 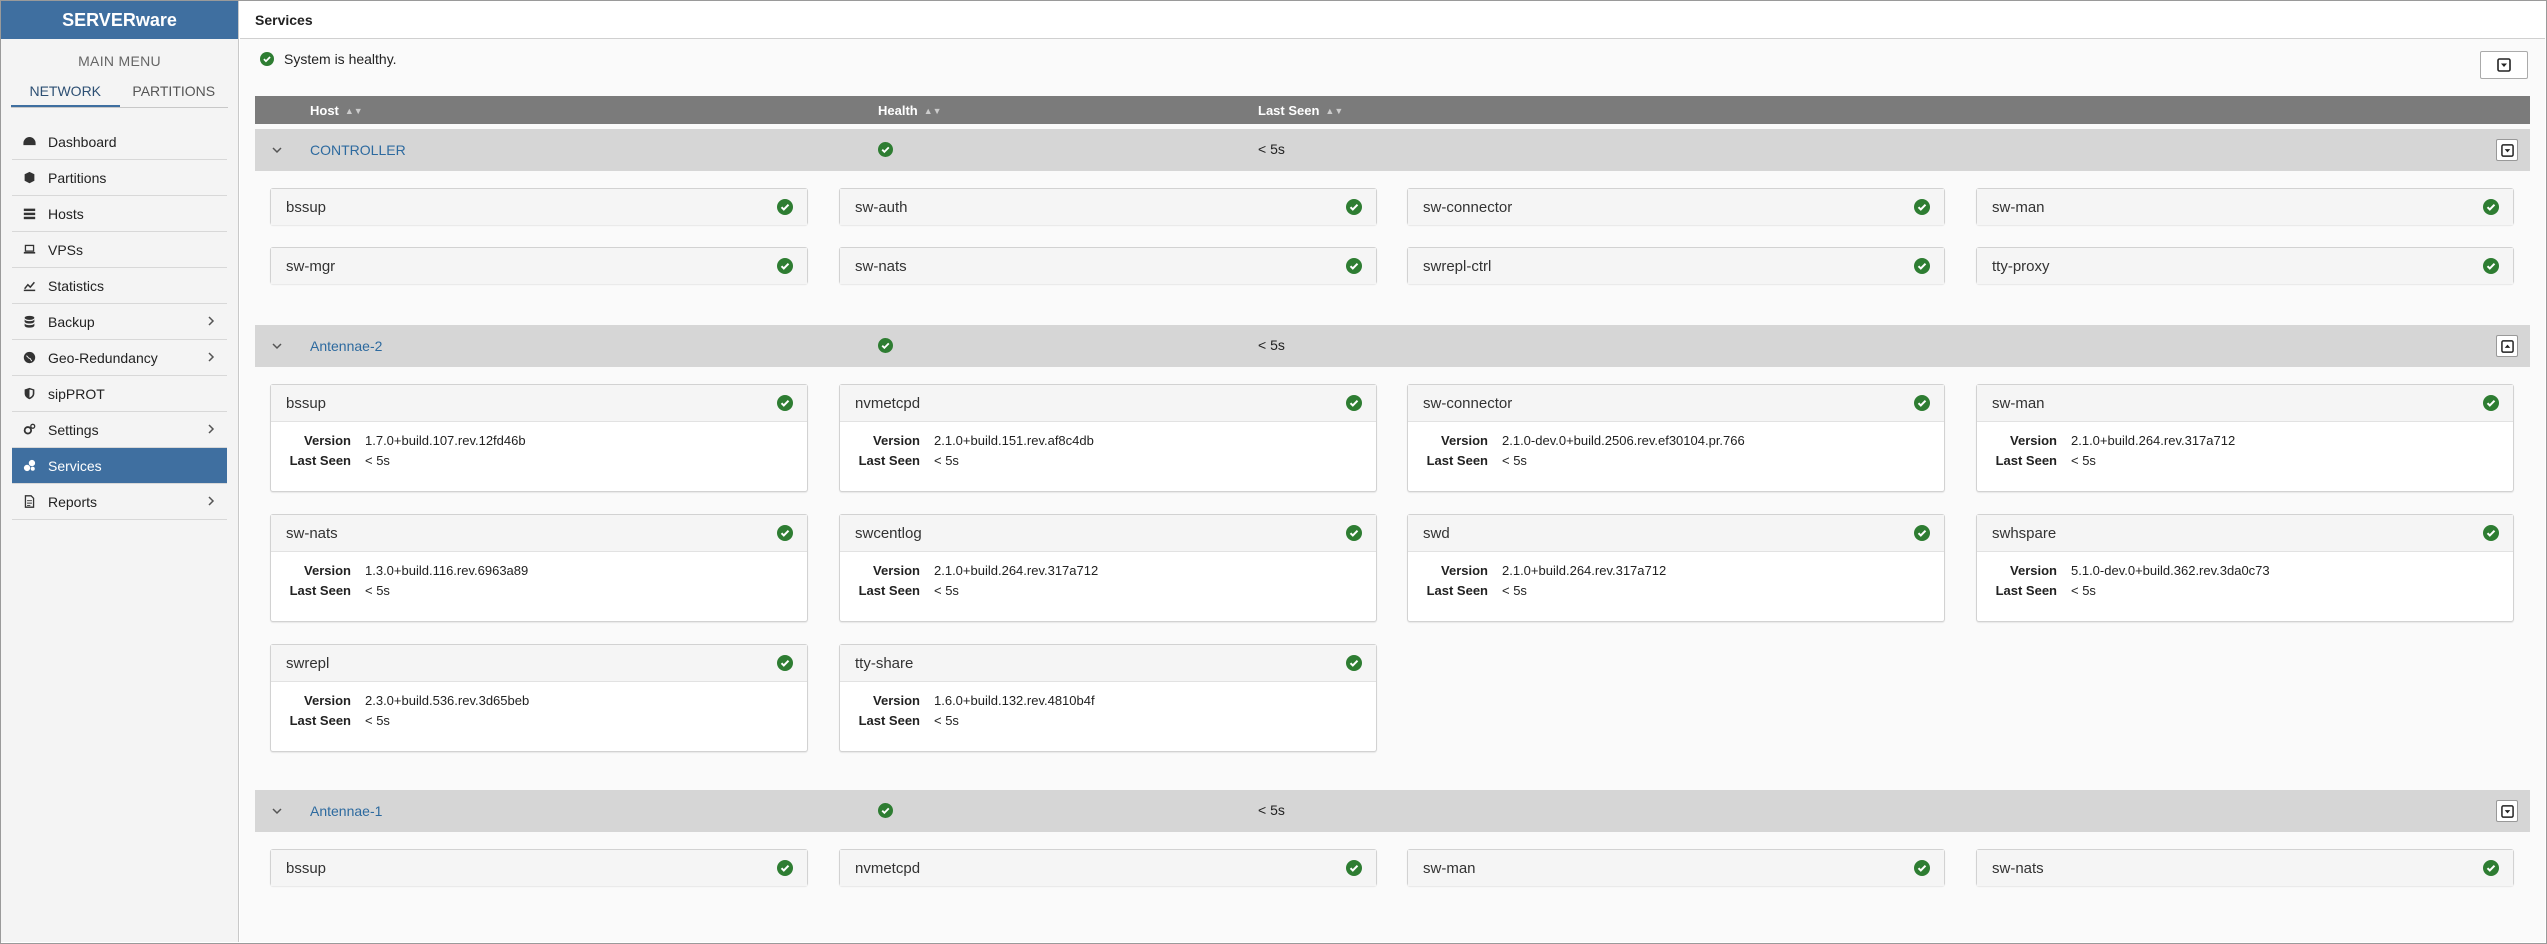 I want to click on host-group-row: Antennae-1 < 5s, so click(x=1392, y=811).